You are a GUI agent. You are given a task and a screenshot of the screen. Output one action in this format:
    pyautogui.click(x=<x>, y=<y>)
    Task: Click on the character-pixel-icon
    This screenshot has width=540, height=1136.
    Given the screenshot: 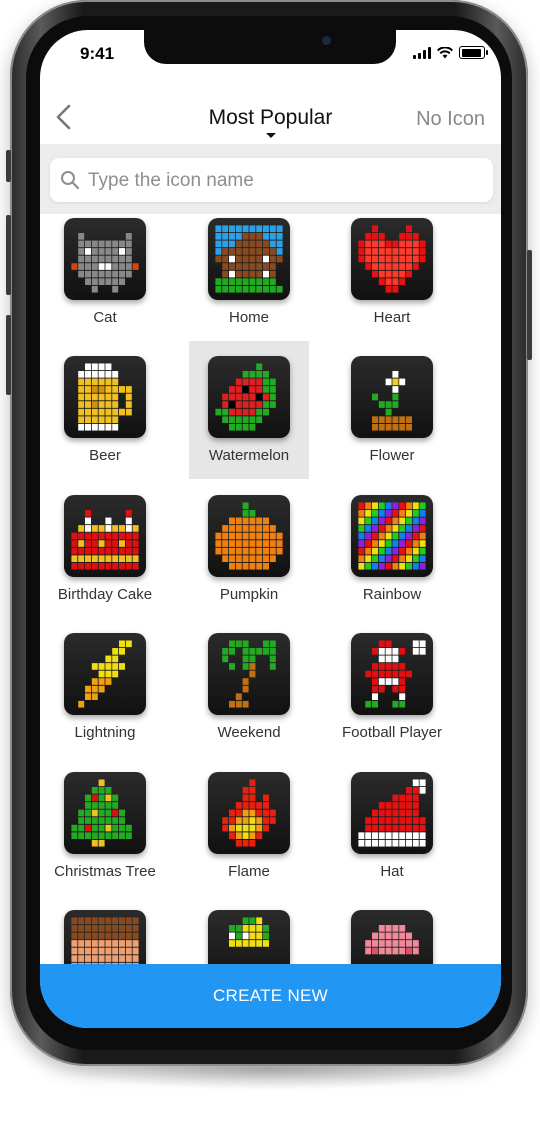 What is the action you would take?
    pyautogui.click(x=249, y=938)
    